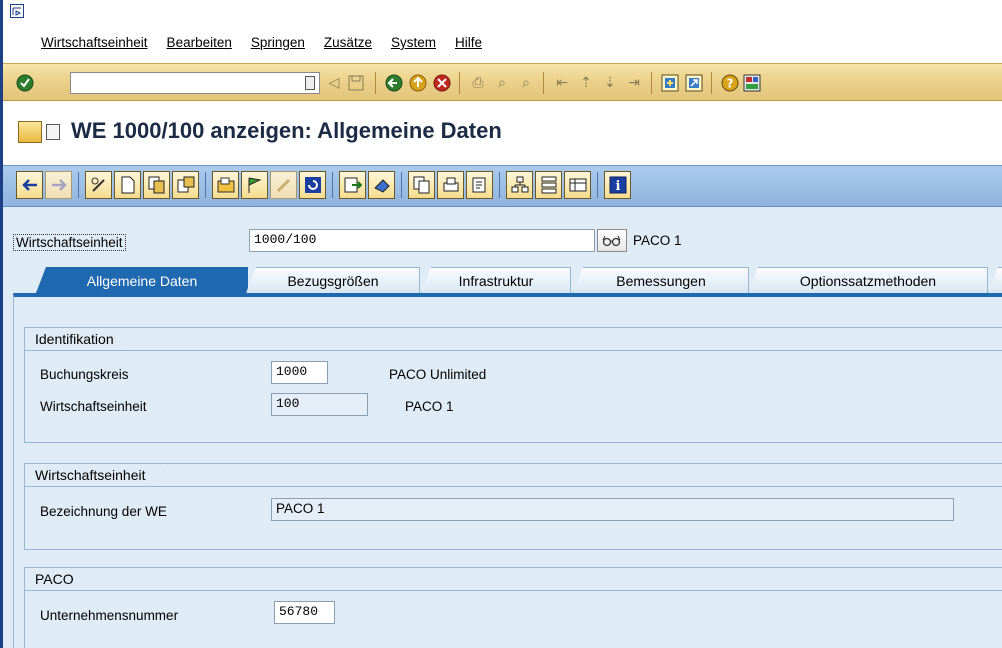 The width and height of the screenshot is (1002, 648). What do you see at coordinates (496, 280) in the screenshot?
I see `tab-infrastruktur: Infrastruktur` at bounding box center [496, 280].